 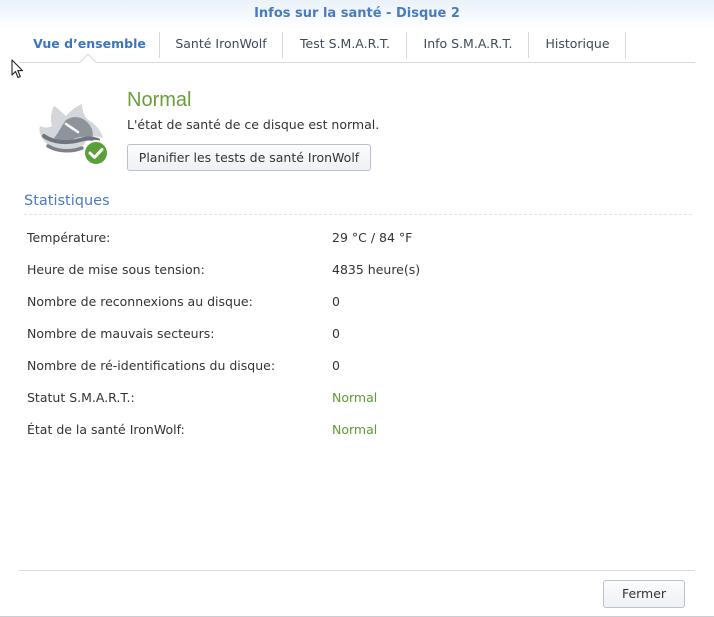 What do you see at coordinates (81, 397) in the screenshot?
I see `stat-label: Statut S.M.A.R.T.:` at bounding box center [81, 397].